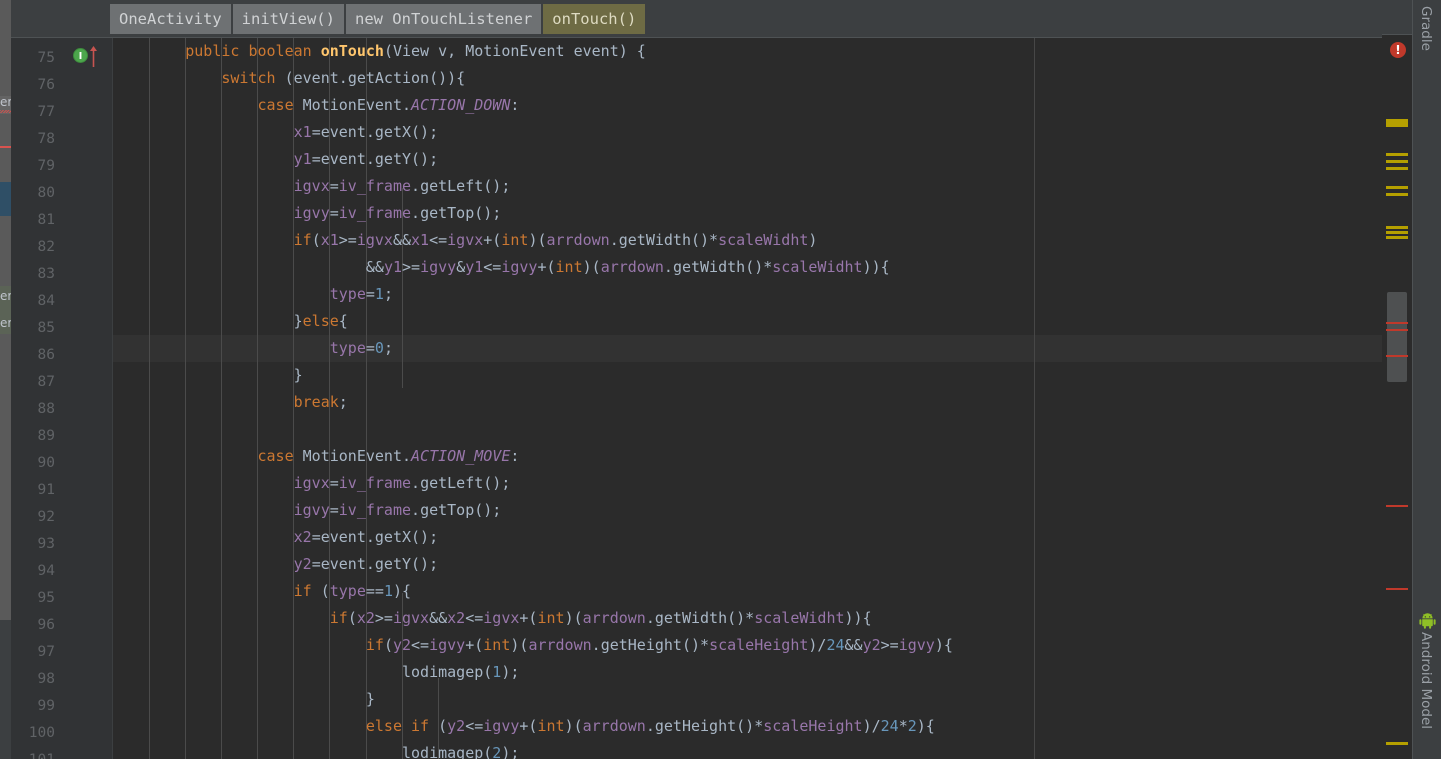 Image resolution: width=1441 pixels, height=759 pixels. I want to click on tool-window-tab-gradle-label: Gradle, so click(1426, 28).